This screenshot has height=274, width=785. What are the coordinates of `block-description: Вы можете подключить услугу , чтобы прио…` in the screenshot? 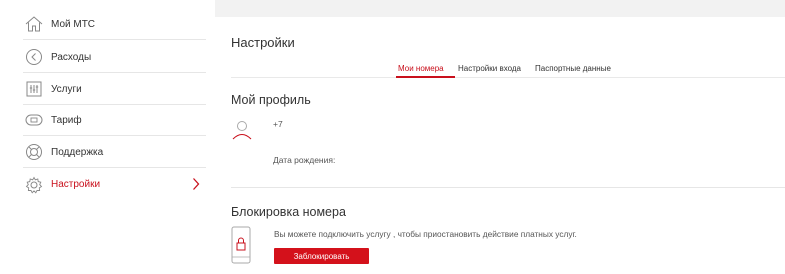 It's located at (425, 234).